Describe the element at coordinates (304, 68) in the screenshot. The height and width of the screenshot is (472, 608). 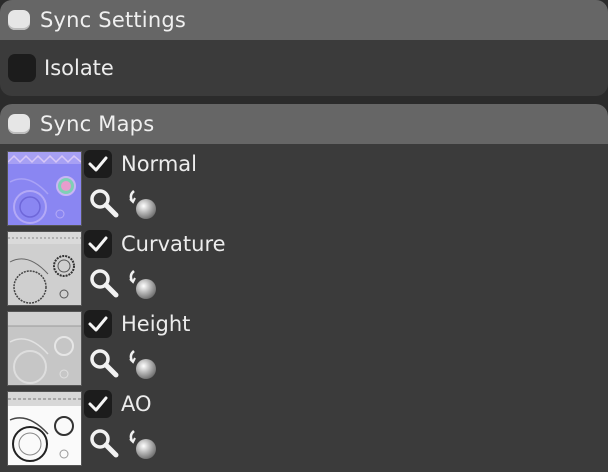
I see `isolate-row: Isolate` at that location.